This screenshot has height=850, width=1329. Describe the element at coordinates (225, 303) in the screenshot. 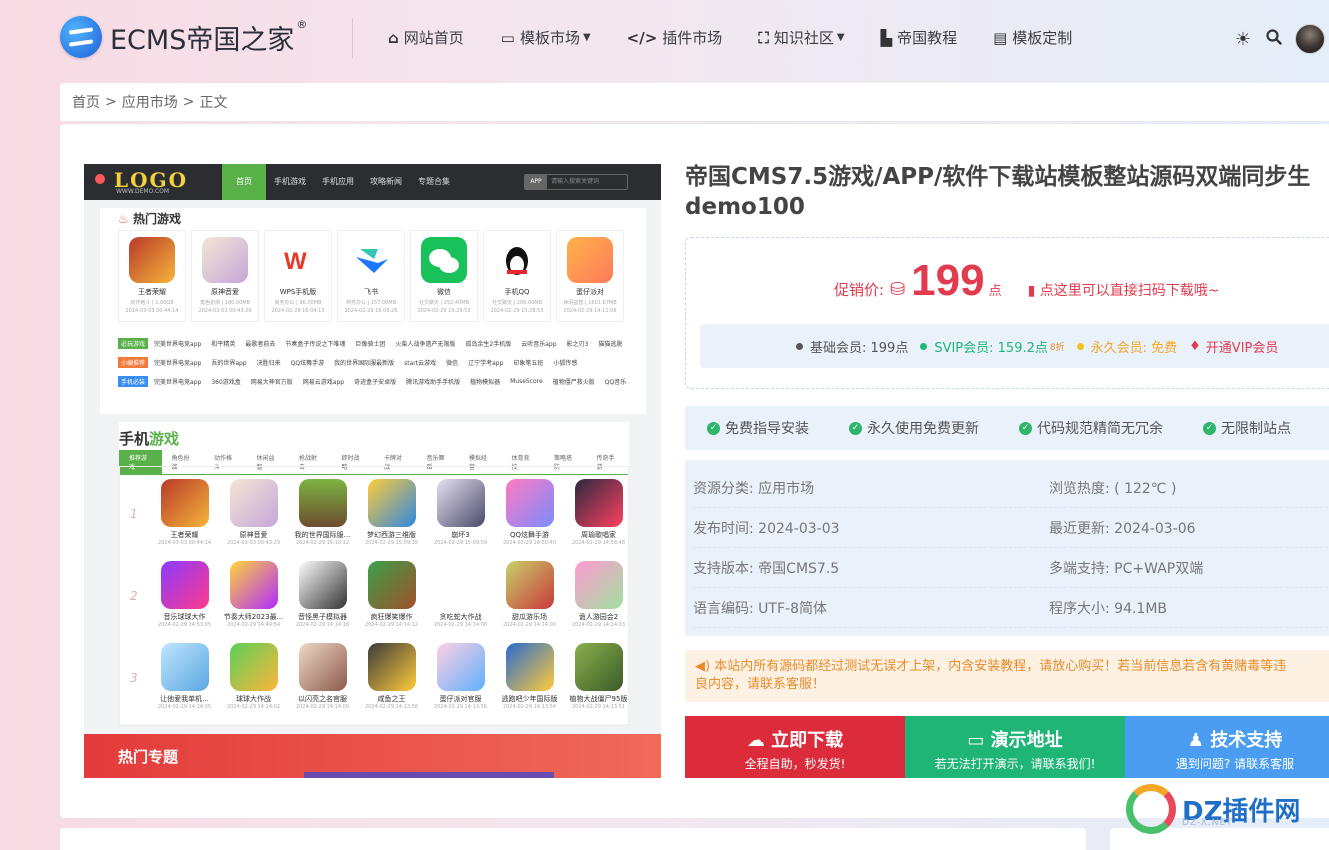

I see `app-meta: 角色扮演 | 180.00MB` at that location.